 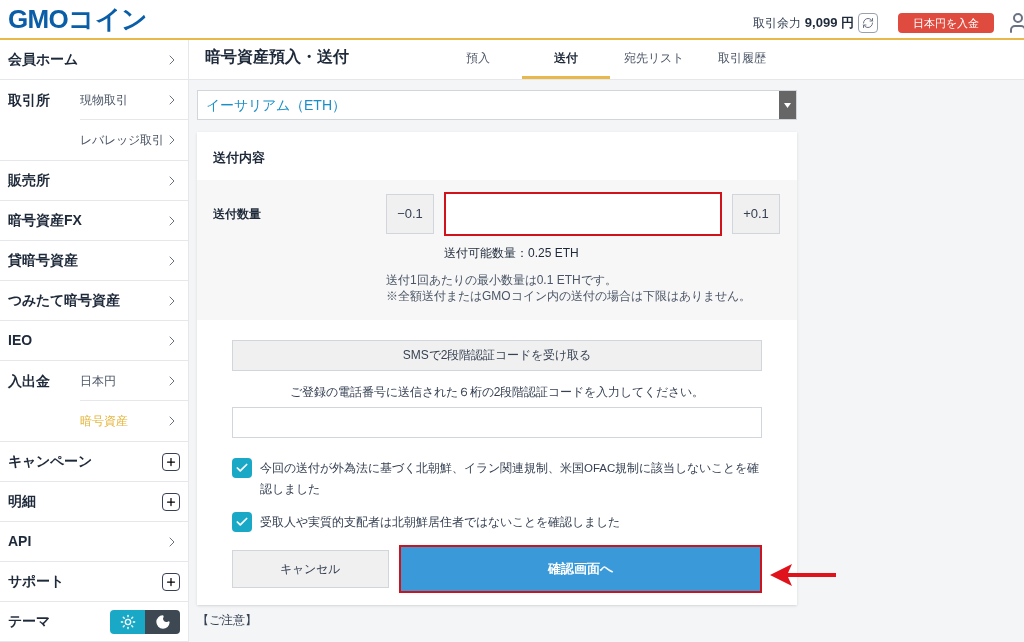 I want to click on sidebar-item: 取引所, so click(x=29, y=100).